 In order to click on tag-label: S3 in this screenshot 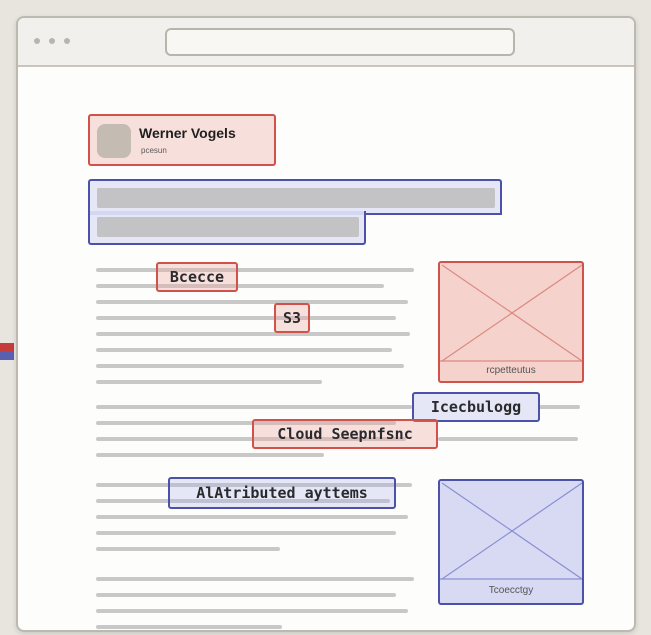, I will do `click(292, 318)`.